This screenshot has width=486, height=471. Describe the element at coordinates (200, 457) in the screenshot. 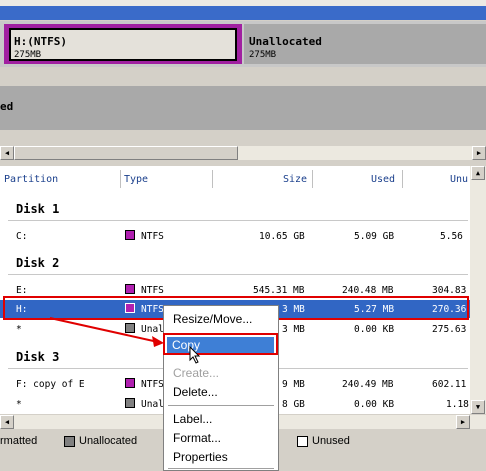

I see `menu-item-properties: Properties` at that location.